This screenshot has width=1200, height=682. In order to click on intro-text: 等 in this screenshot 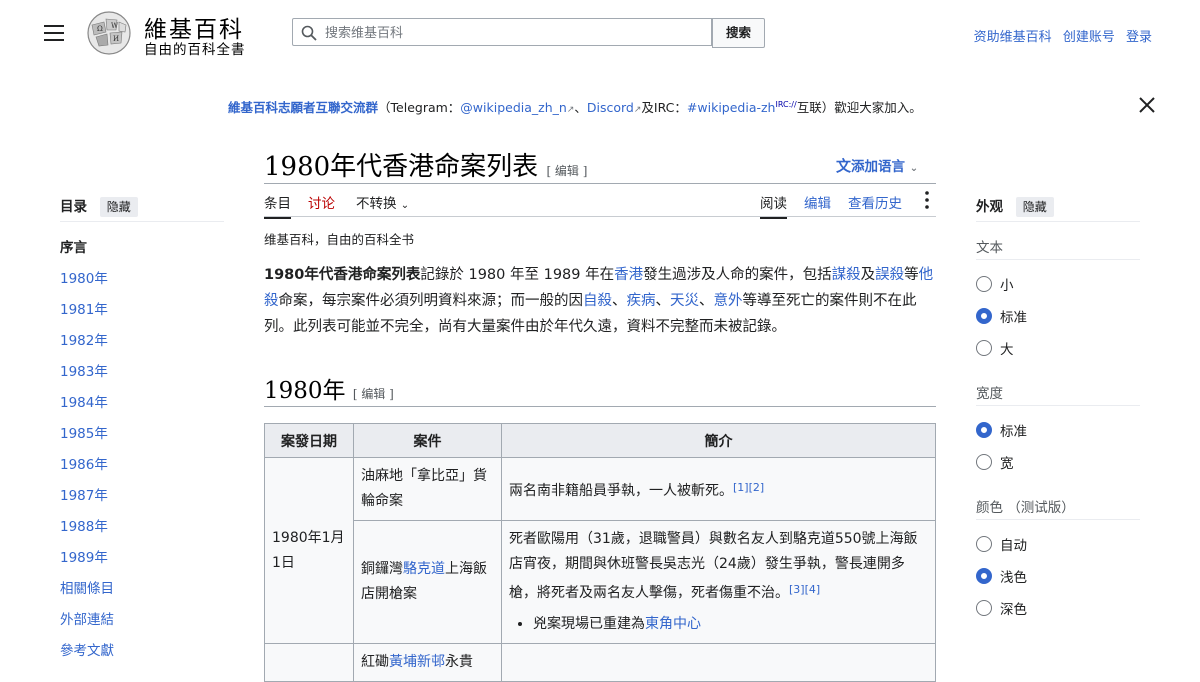, I will do `click(911, 275)`.